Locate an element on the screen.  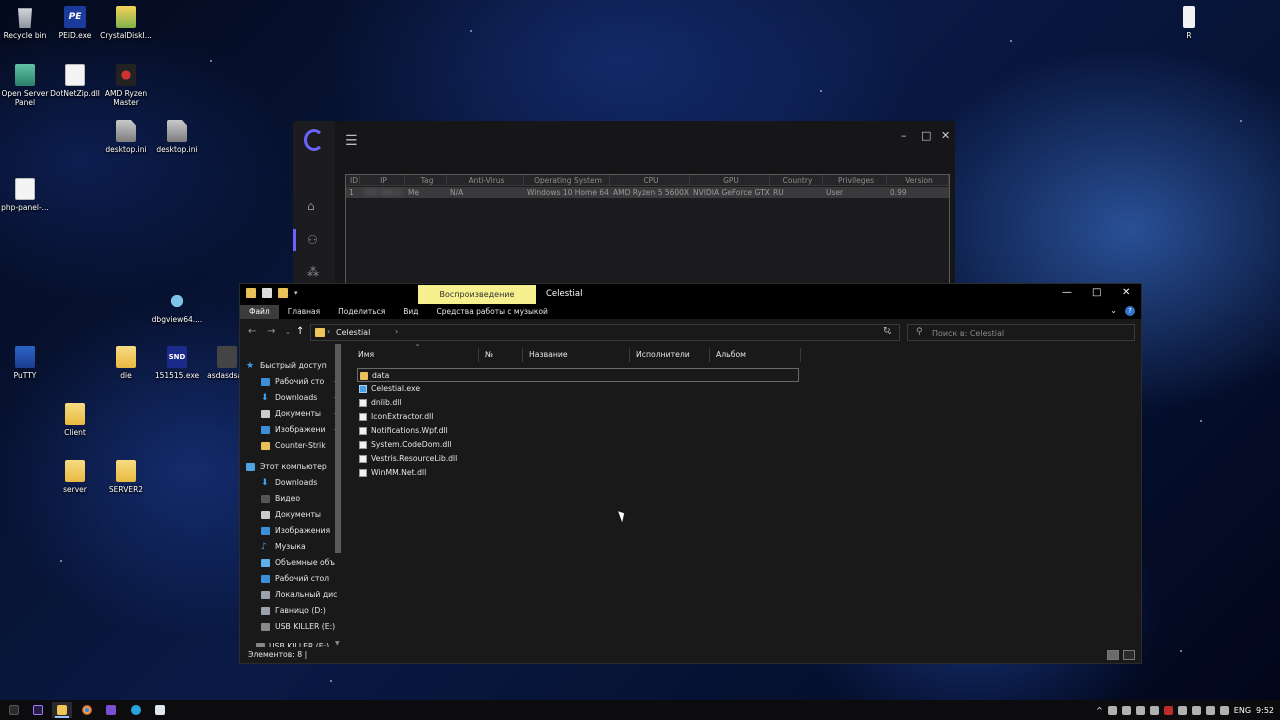
details-view-button is located at coordinates (1113, 655).